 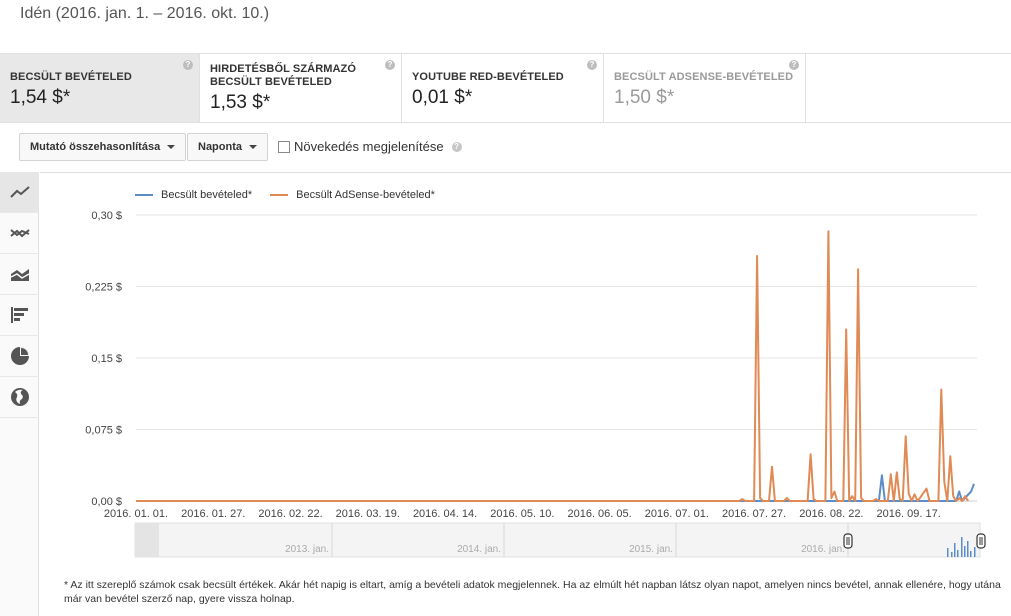 I want to click on x-tick-label: 2016. 06. 05., so click(x=599, y=514).